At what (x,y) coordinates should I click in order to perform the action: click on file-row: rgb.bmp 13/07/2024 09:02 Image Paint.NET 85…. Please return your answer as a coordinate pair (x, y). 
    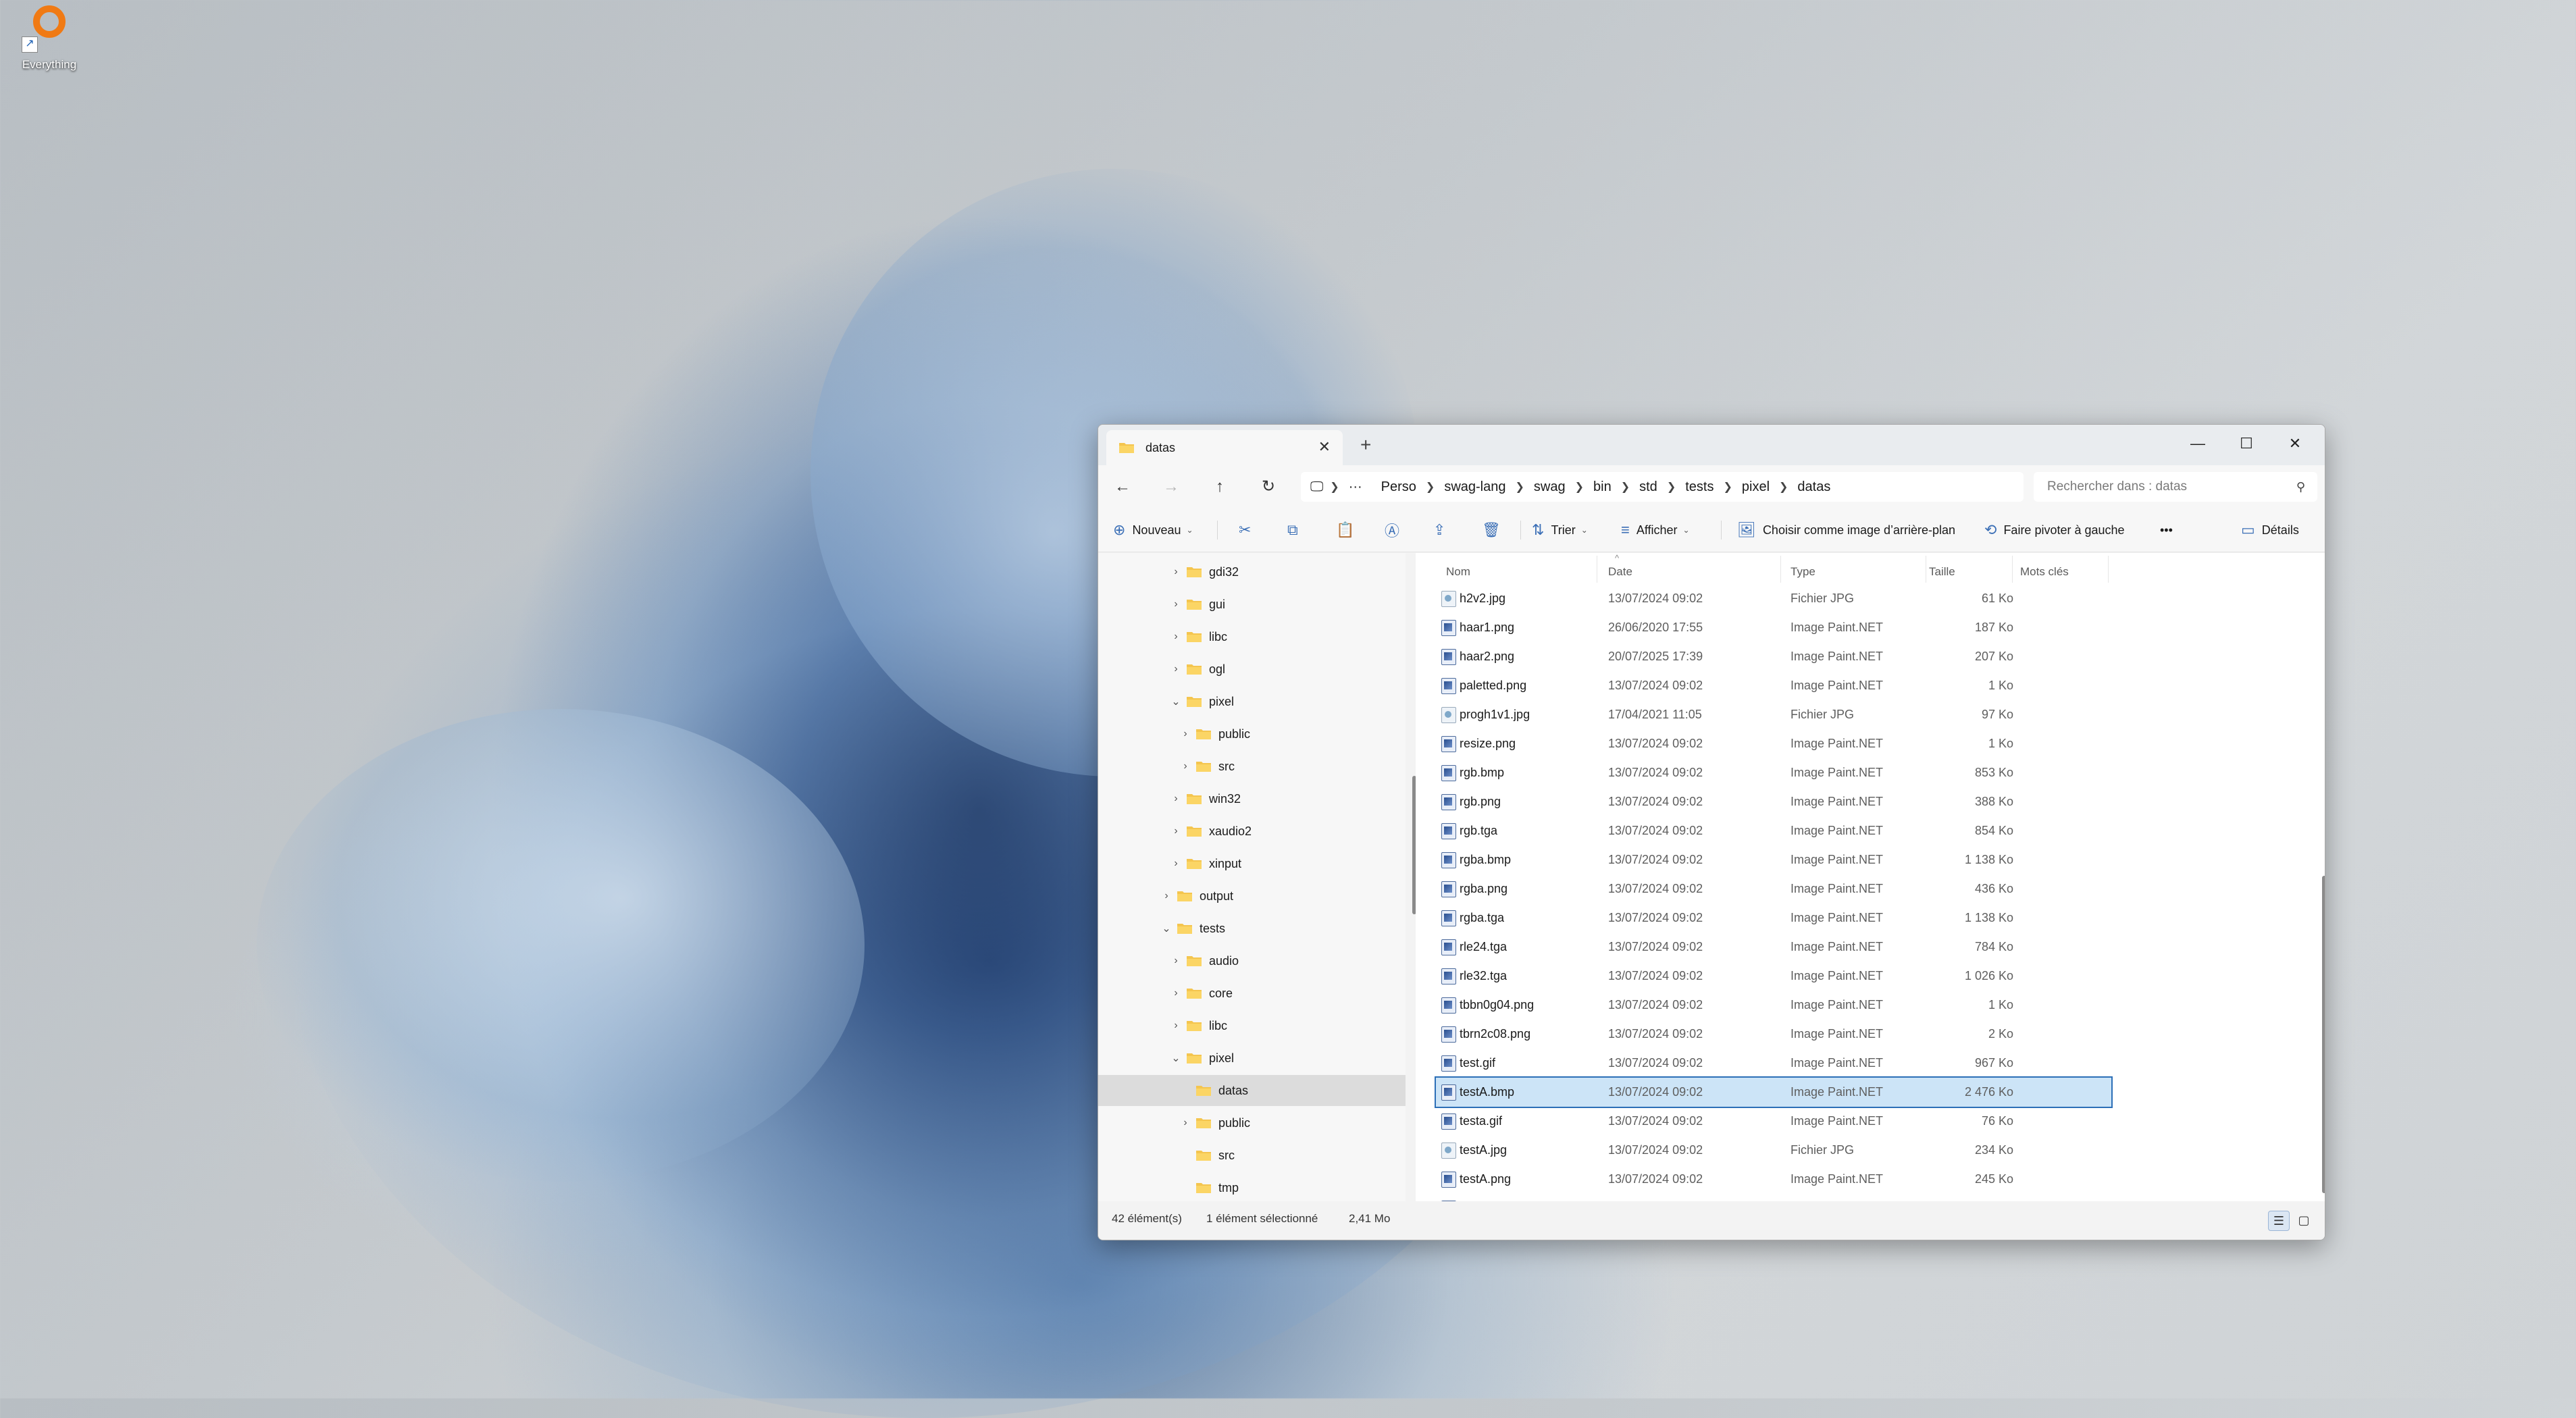
    Looking at the image, I should click on (1773, 772).